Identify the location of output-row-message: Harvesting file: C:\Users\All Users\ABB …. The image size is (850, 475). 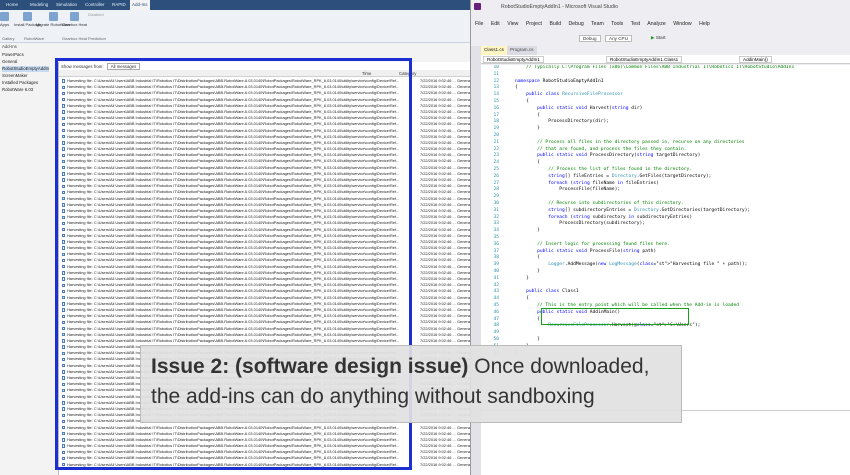
(233, 464).